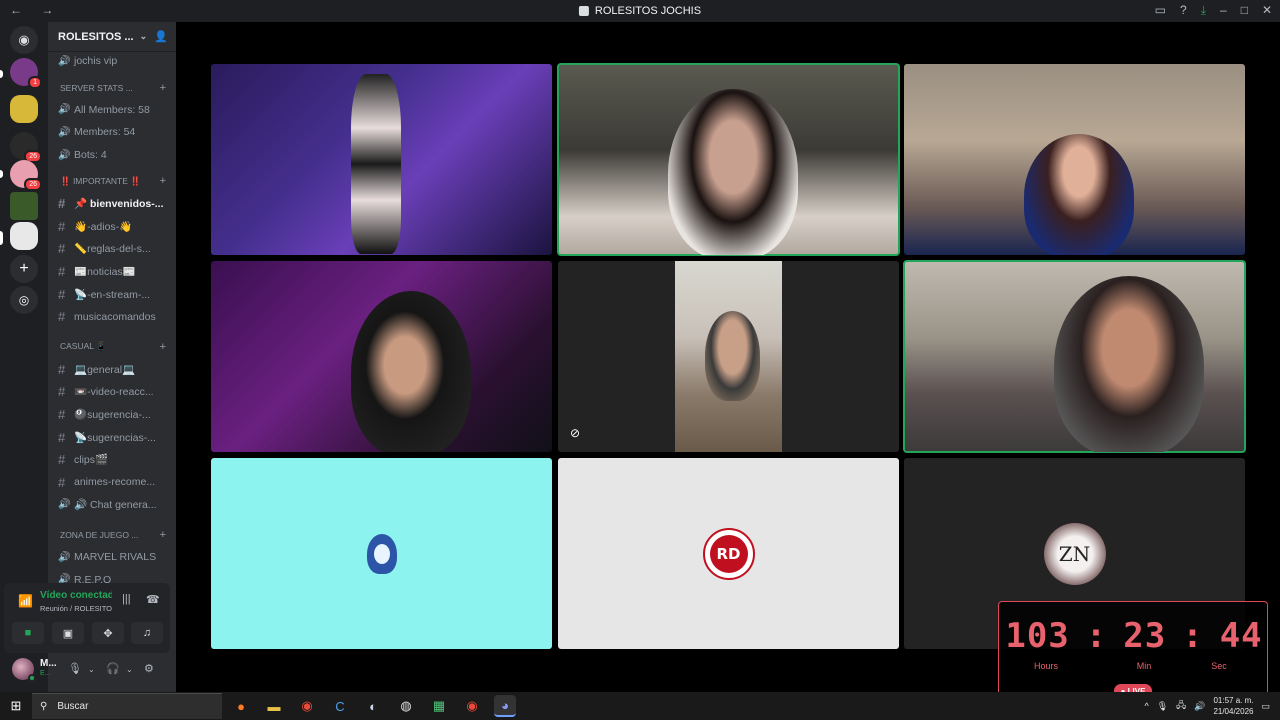 Image resolution: width=1280 pixels, height=720 pixels. Describe the element at coordinates (35, 10) in the screenshot. I see `back-forward-arrows: ← →` at that location.